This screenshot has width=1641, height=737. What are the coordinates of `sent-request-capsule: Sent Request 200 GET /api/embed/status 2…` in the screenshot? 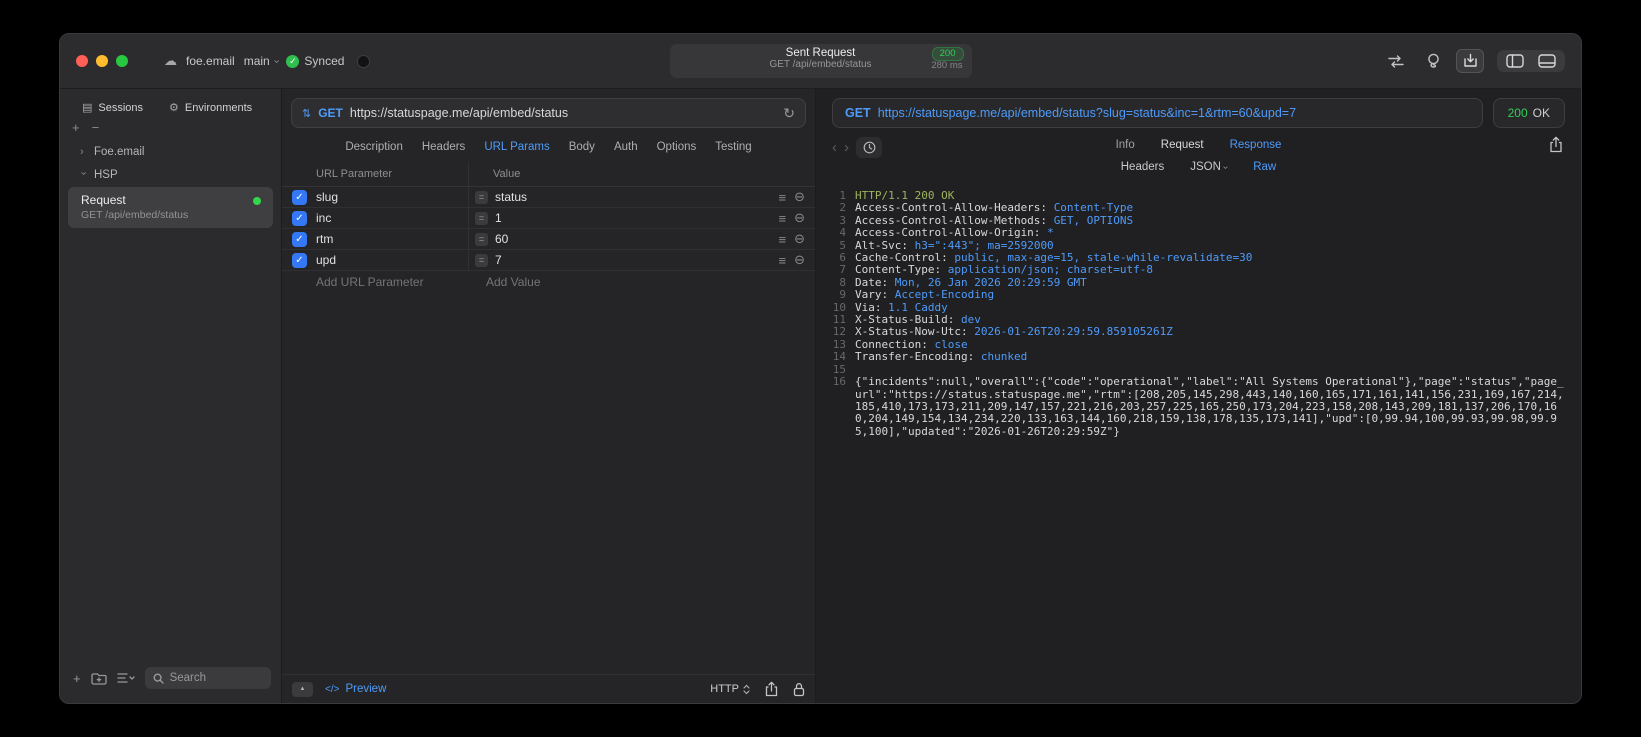 It's located at (820, 61).